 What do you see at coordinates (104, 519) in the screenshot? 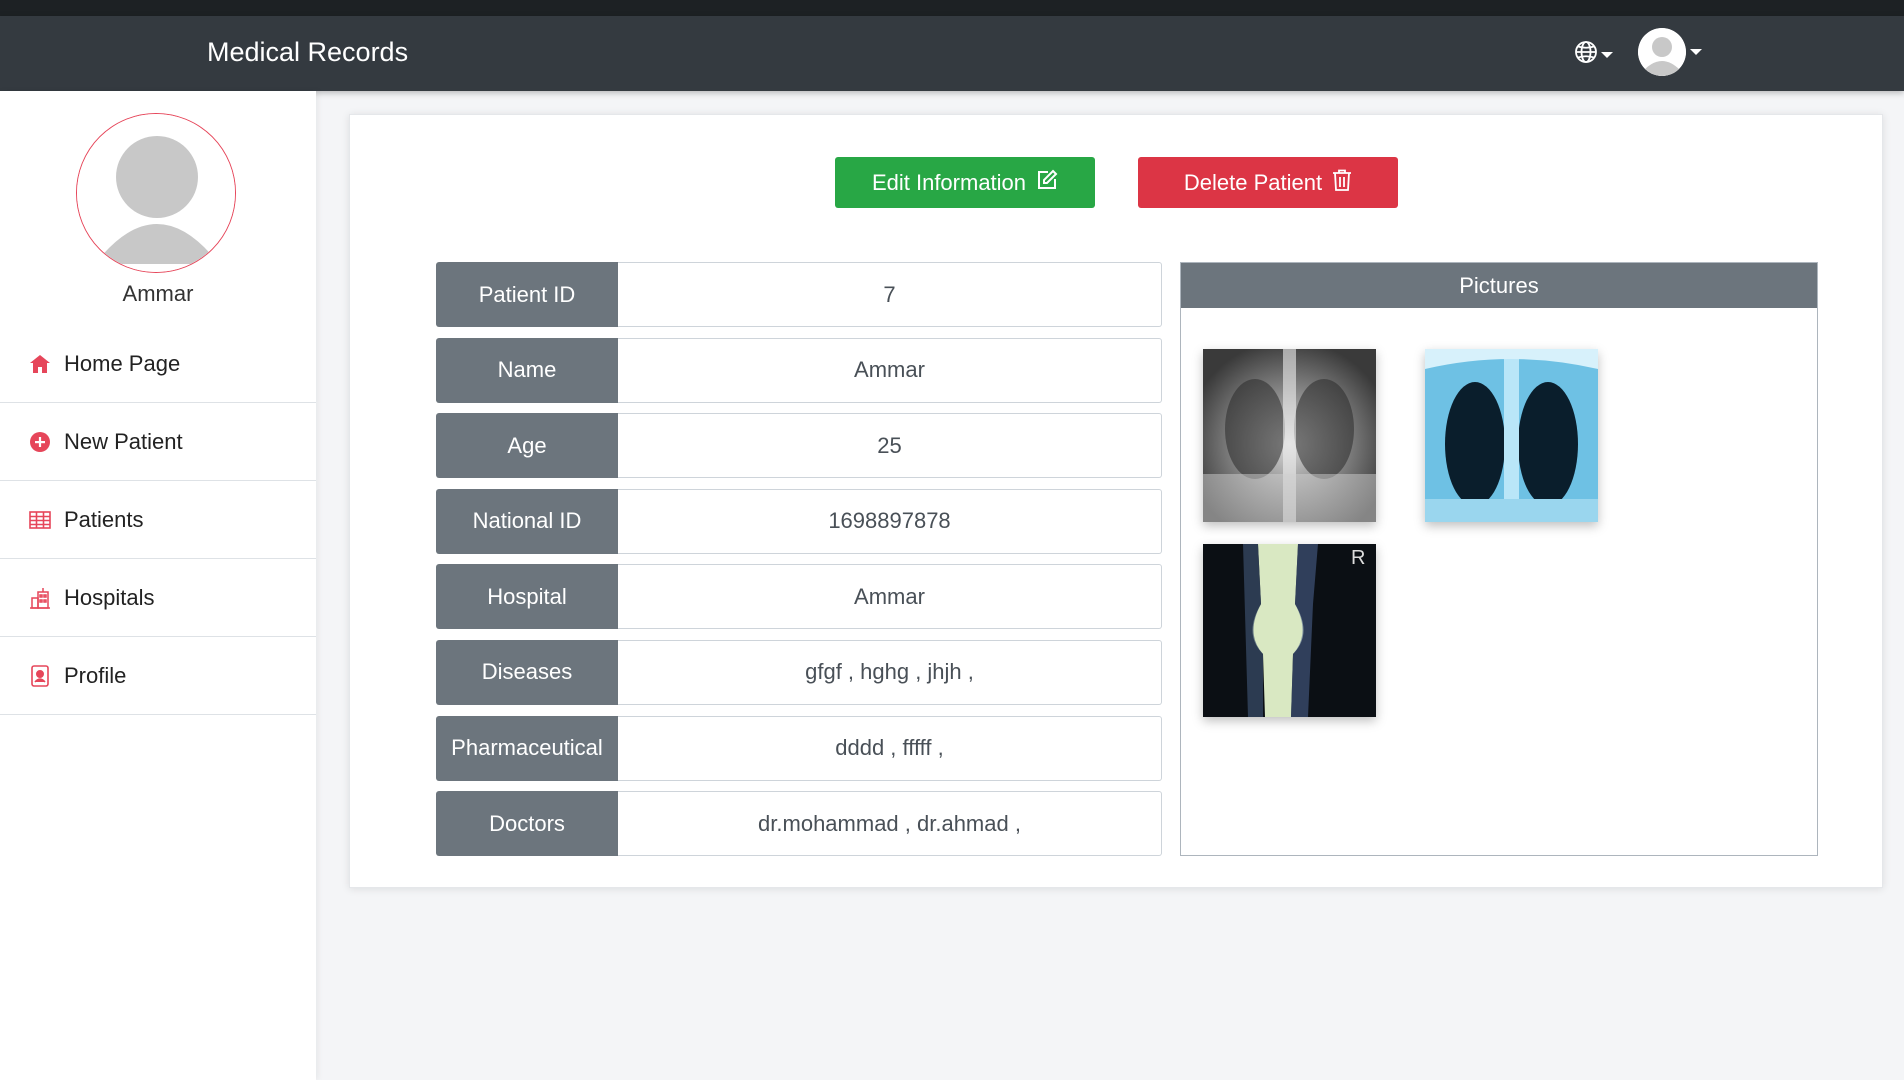
I see `sidebar-item-label: Patients` at bounding box center [104, 519].